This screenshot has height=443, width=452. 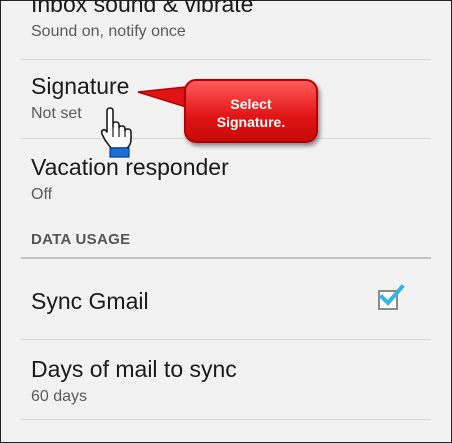 I want to click on hand-pointer-icon, so click(x=116, y=132).